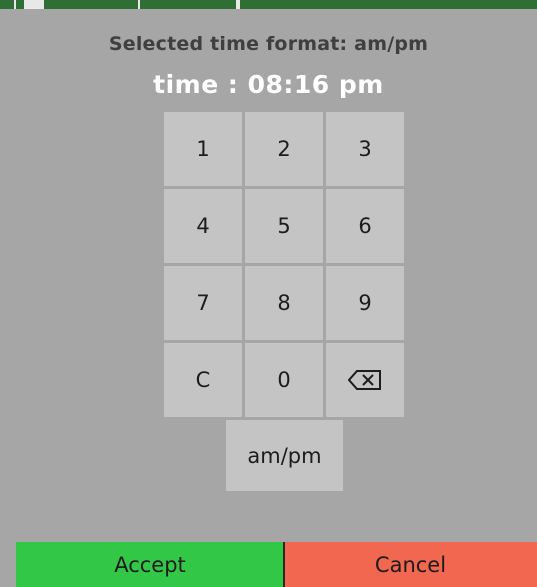 The height and width of the screenshot is (587, 537). Describe the element at coordinates (410, 564) in the screenshot. I see `cancel-button: Cancel` at that location.